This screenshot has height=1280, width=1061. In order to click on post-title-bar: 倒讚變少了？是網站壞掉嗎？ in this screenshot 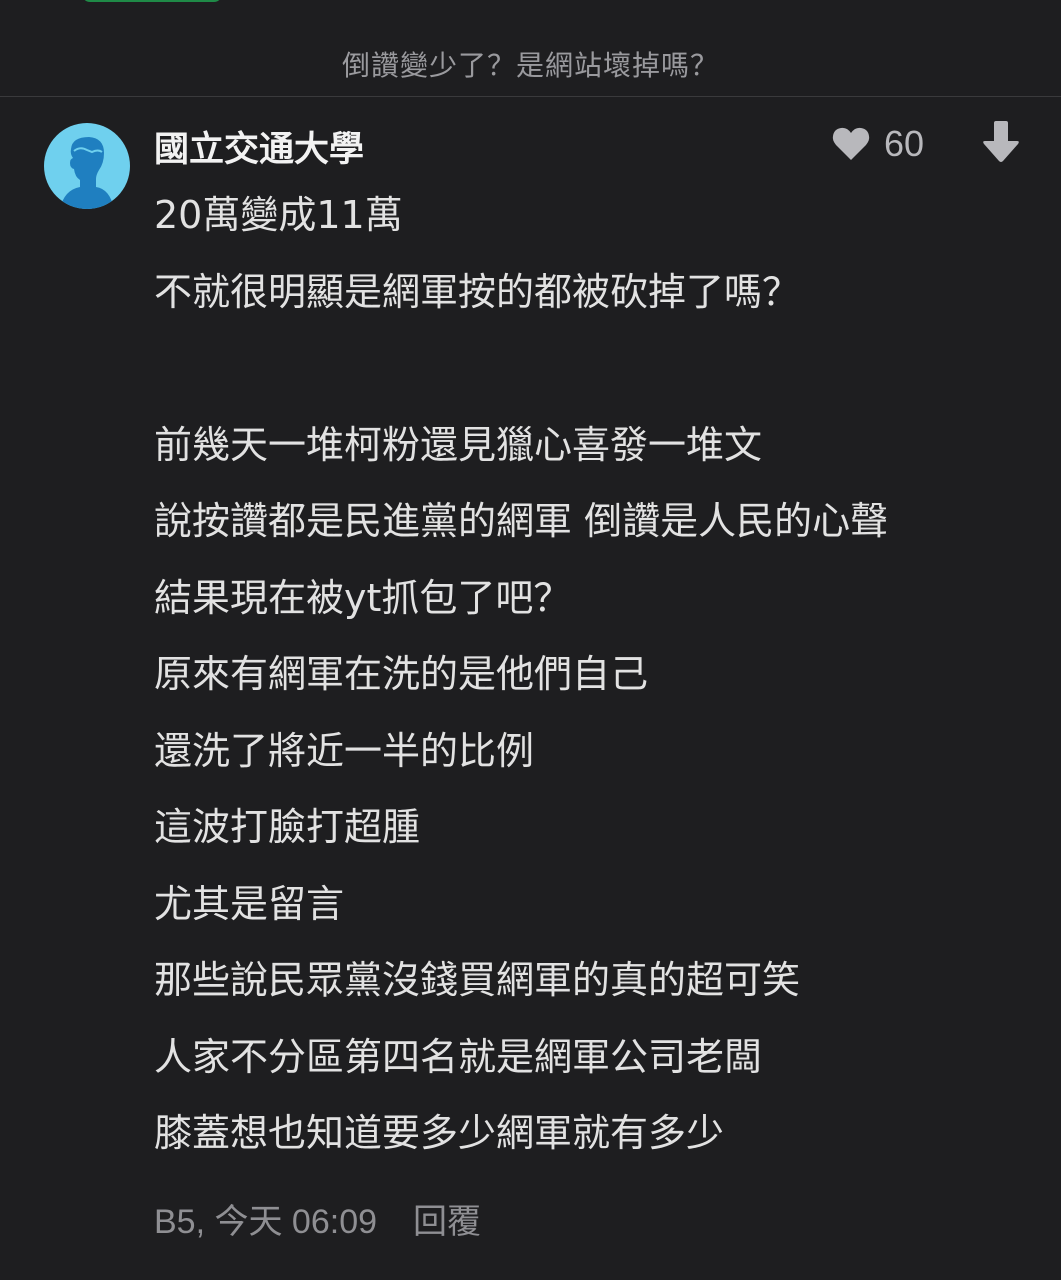, I will do `click(530, 48)`.